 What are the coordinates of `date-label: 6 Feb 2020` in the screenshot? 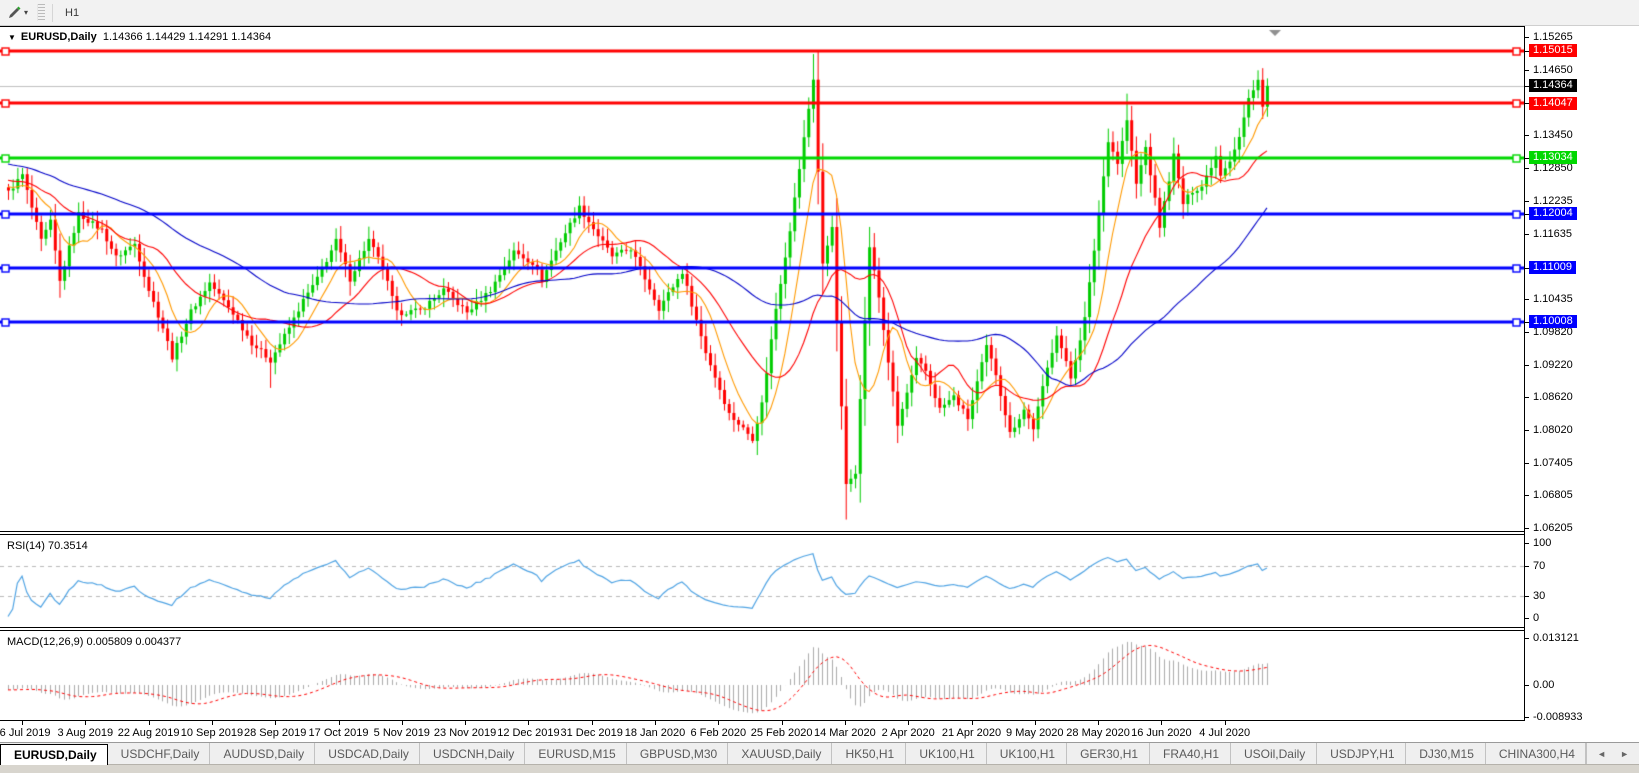 It's located at (718, 733).